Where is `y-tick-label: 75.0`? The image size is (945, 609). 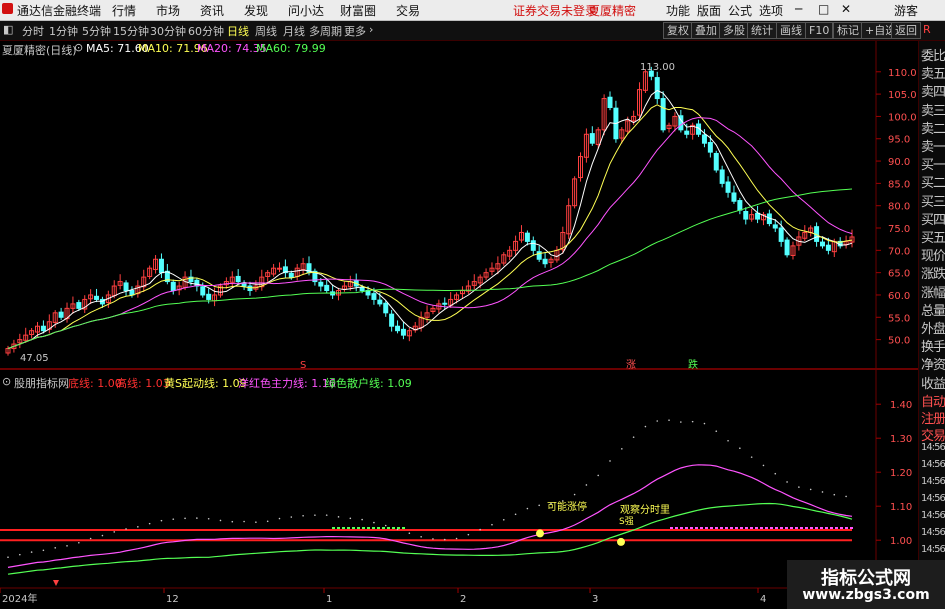 y-tick-label: 75.0 is located at coordinates (899, 229).